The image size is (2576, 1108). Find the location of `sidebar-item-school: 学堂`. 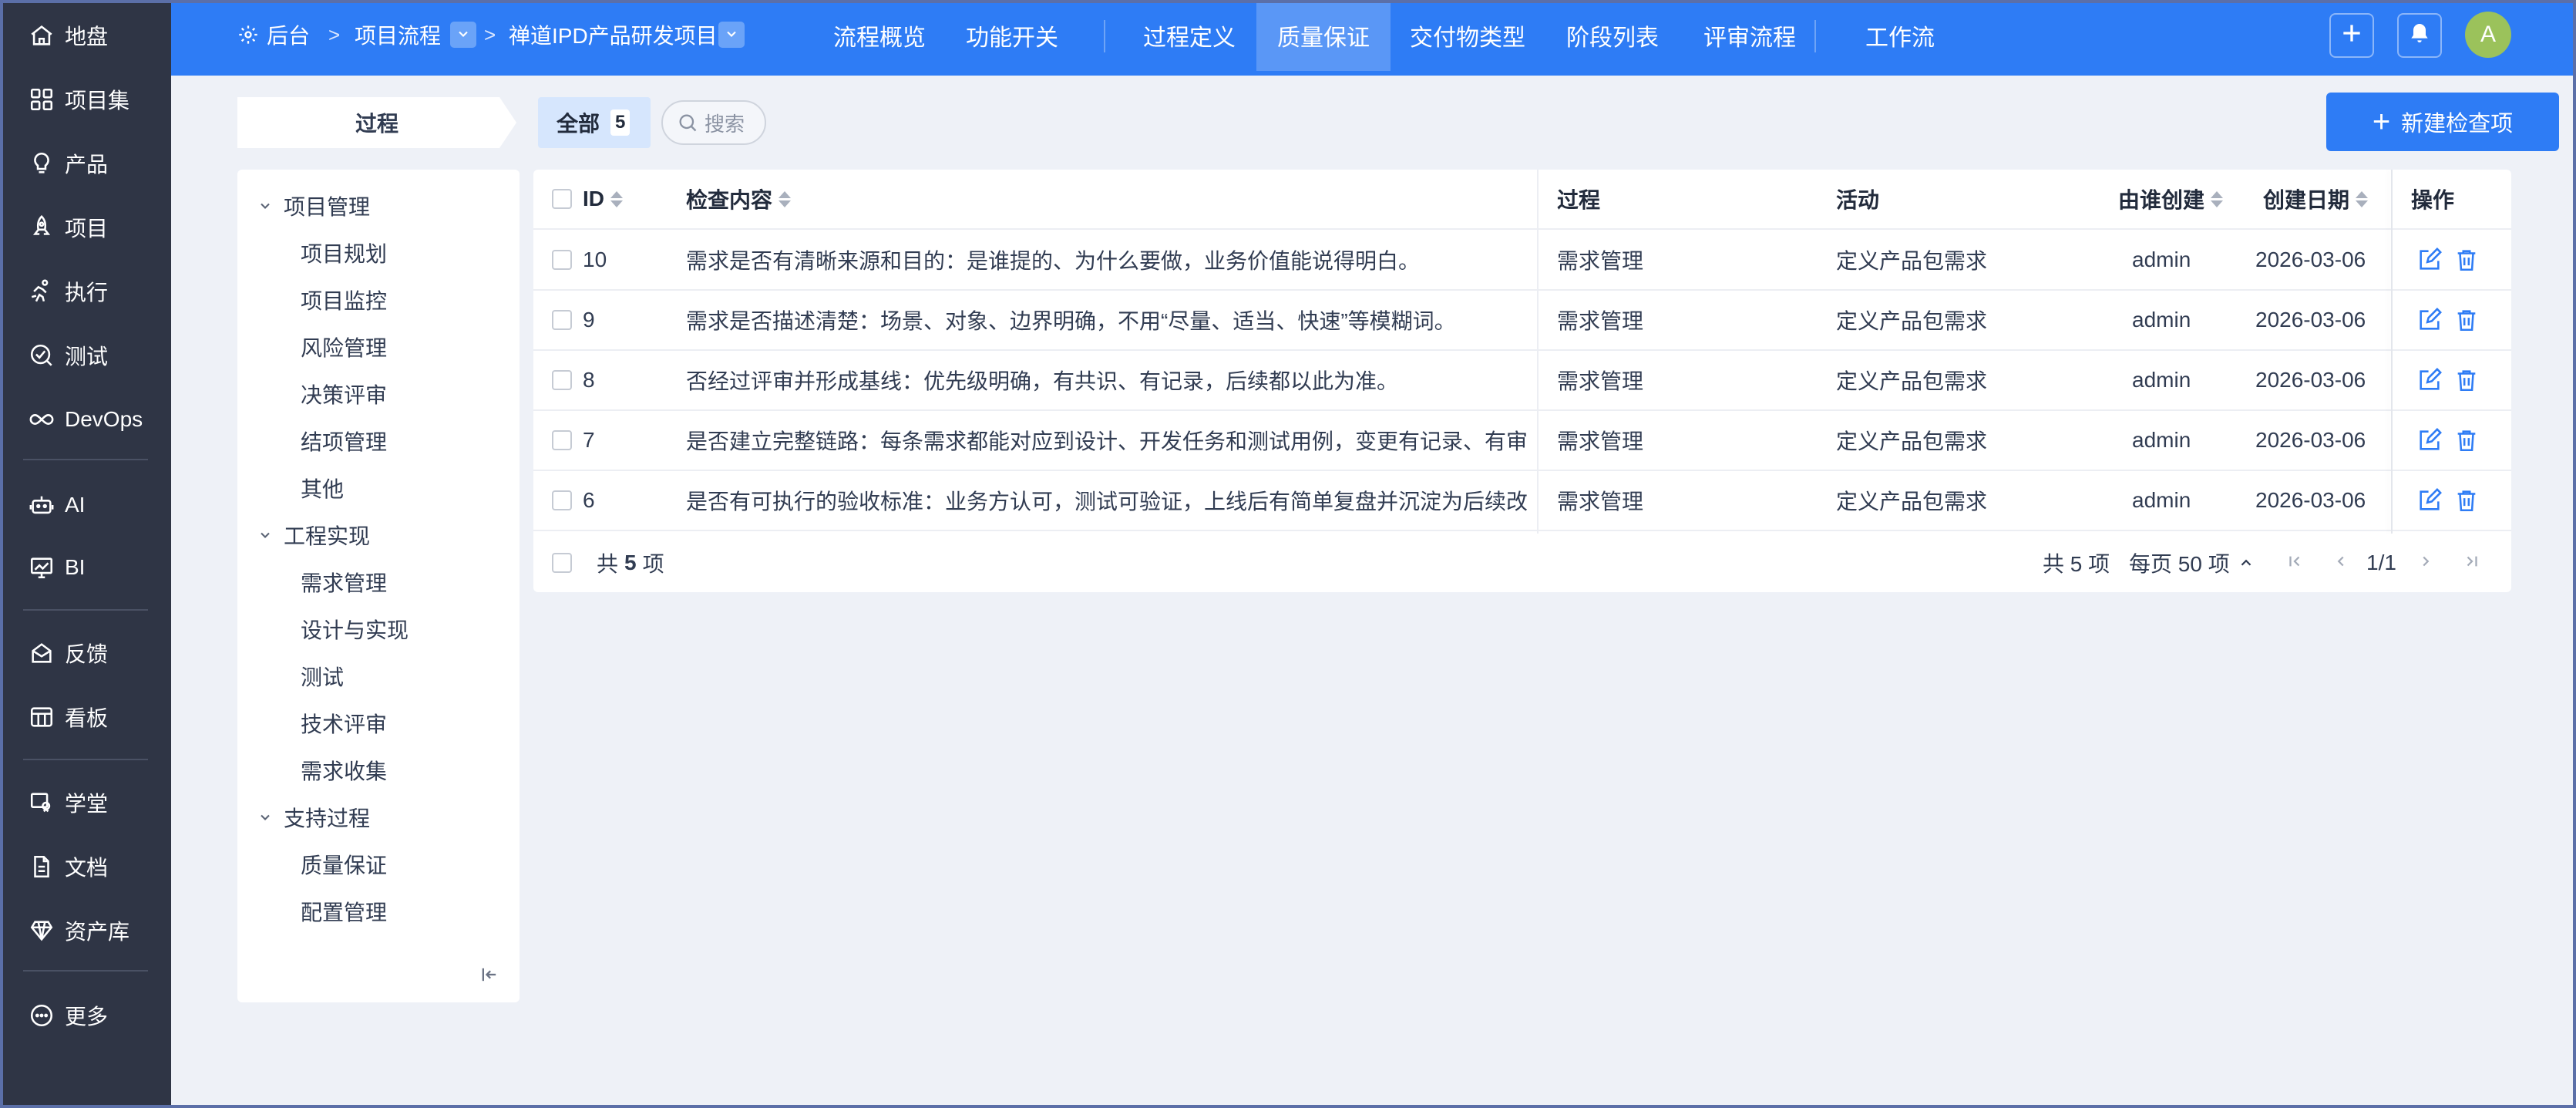

sidebar-item-school: 学堂 is located at coordinates (85, 803).